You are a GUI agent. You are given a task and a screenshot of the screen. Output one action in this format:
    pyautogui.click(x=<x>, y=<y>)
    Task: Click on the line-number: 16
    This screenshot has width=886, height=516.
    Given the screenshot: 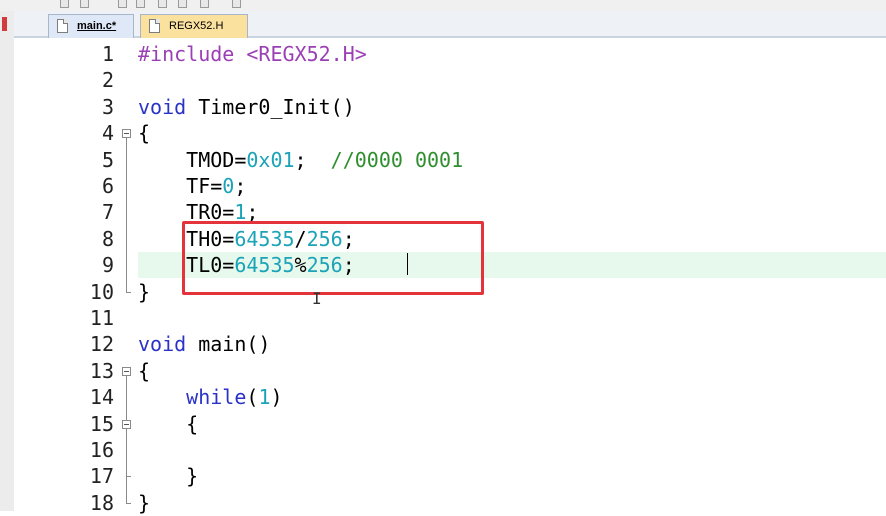 What is the action you would take?
    pyautogui.click(x=101, y=450)
    